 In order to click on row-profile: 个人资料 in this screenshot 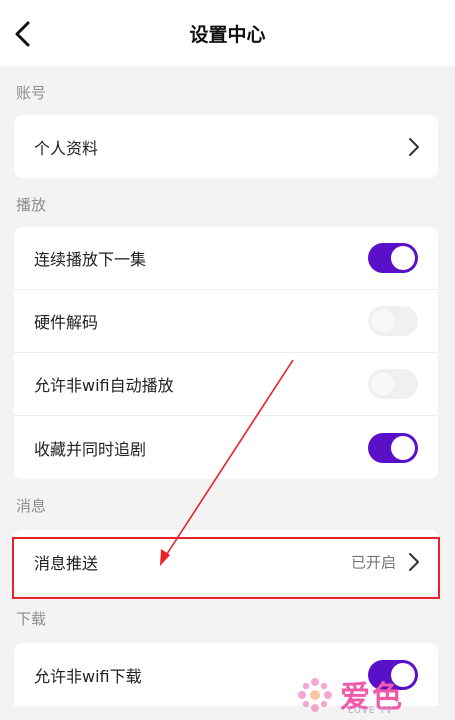, I will do `click(226, 146)`.